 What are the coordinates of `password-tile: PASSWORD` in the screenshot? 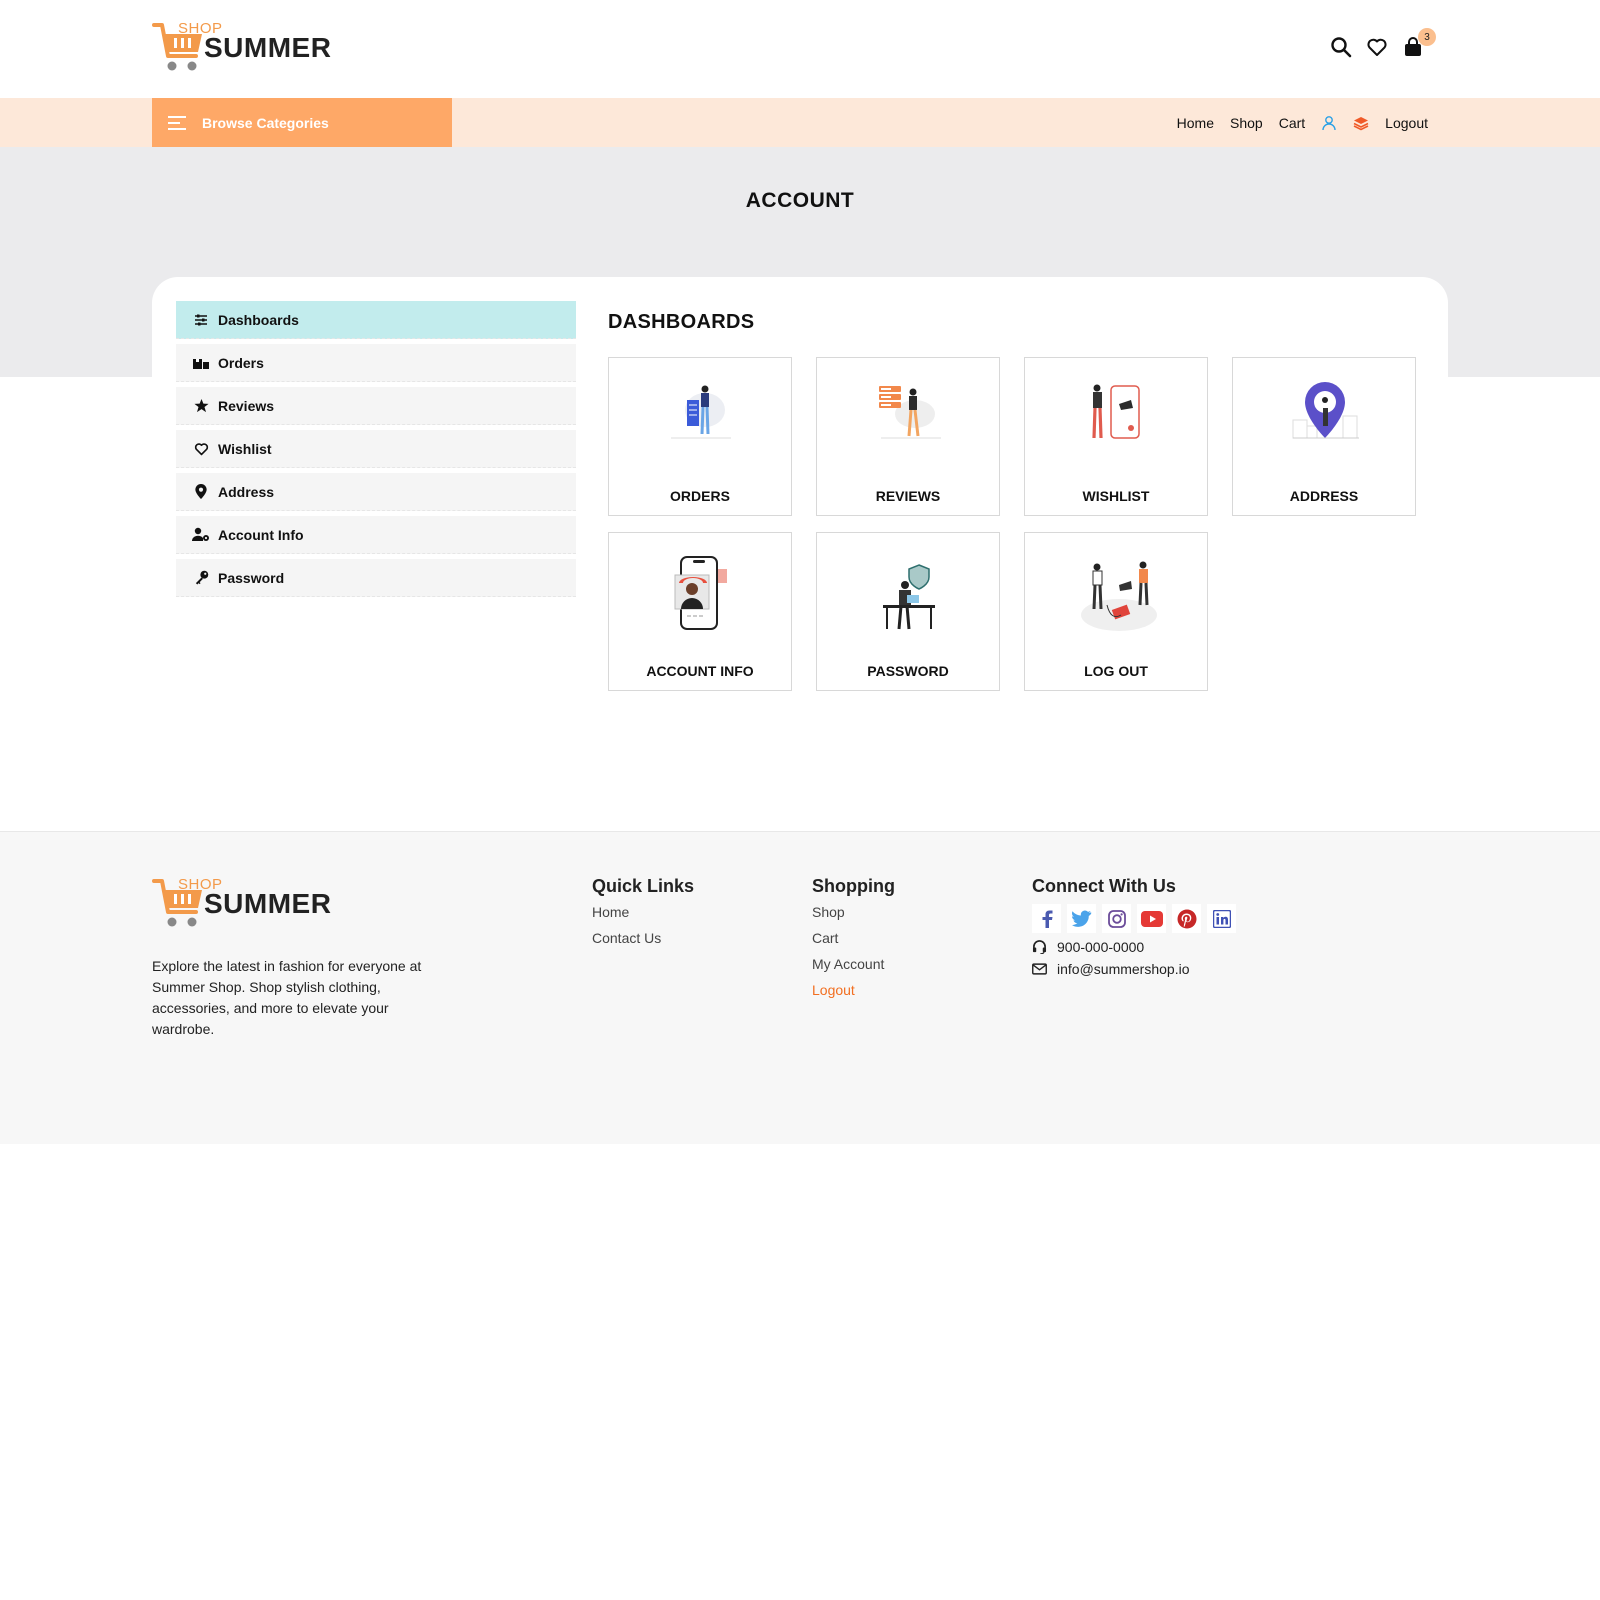 It's located at (908, 611).